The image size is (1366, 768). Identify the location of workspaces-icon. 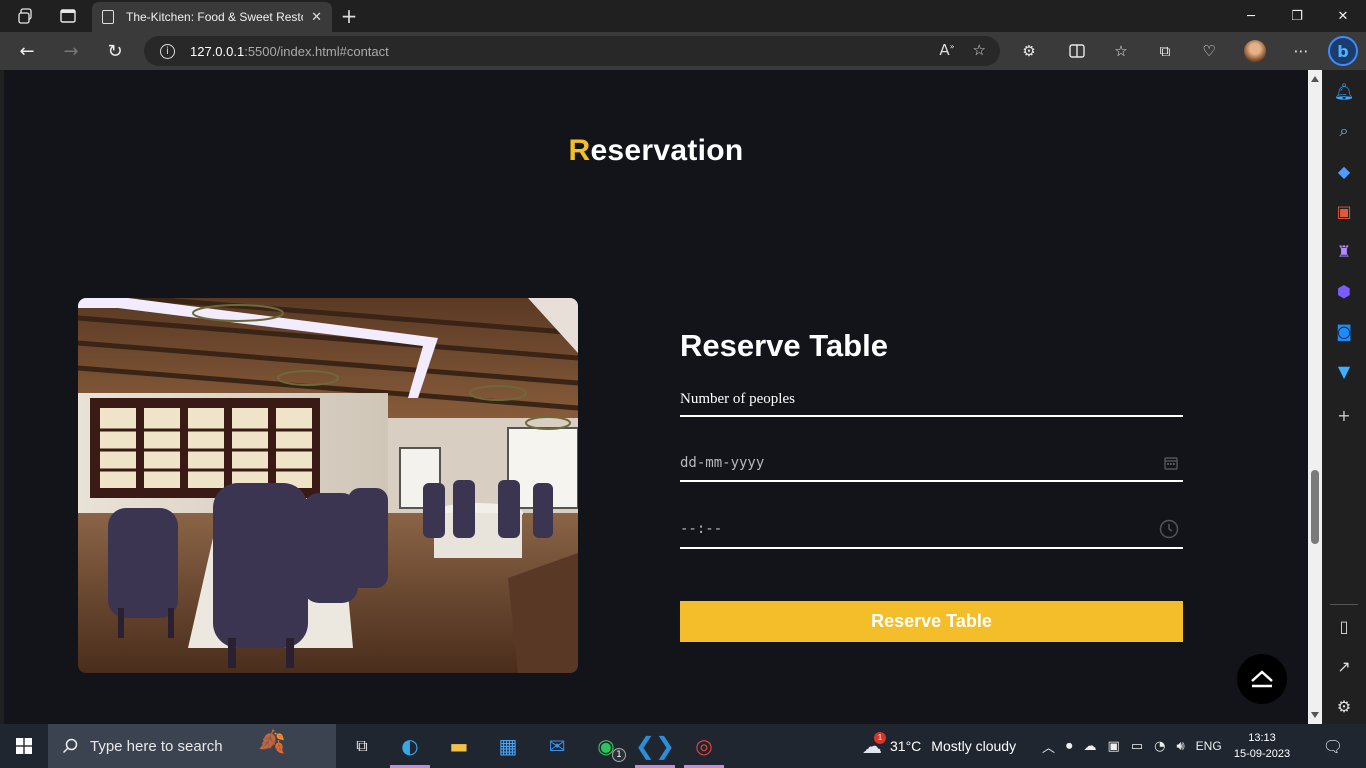
(26, 16).